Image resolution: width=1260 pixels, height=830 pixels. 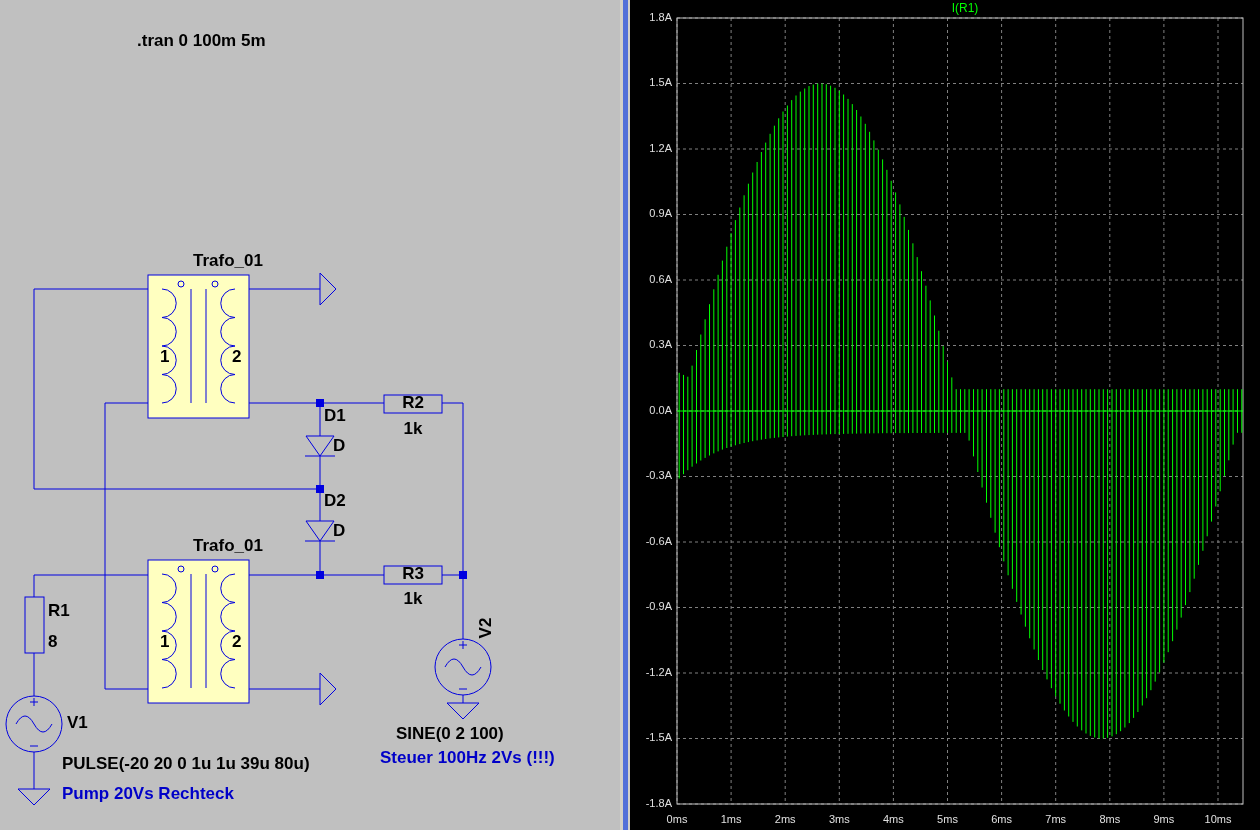 What do you see at coordinates (335, 501) in the screenshot?
I see `component-label: D2` at bounding box center [335, 501].